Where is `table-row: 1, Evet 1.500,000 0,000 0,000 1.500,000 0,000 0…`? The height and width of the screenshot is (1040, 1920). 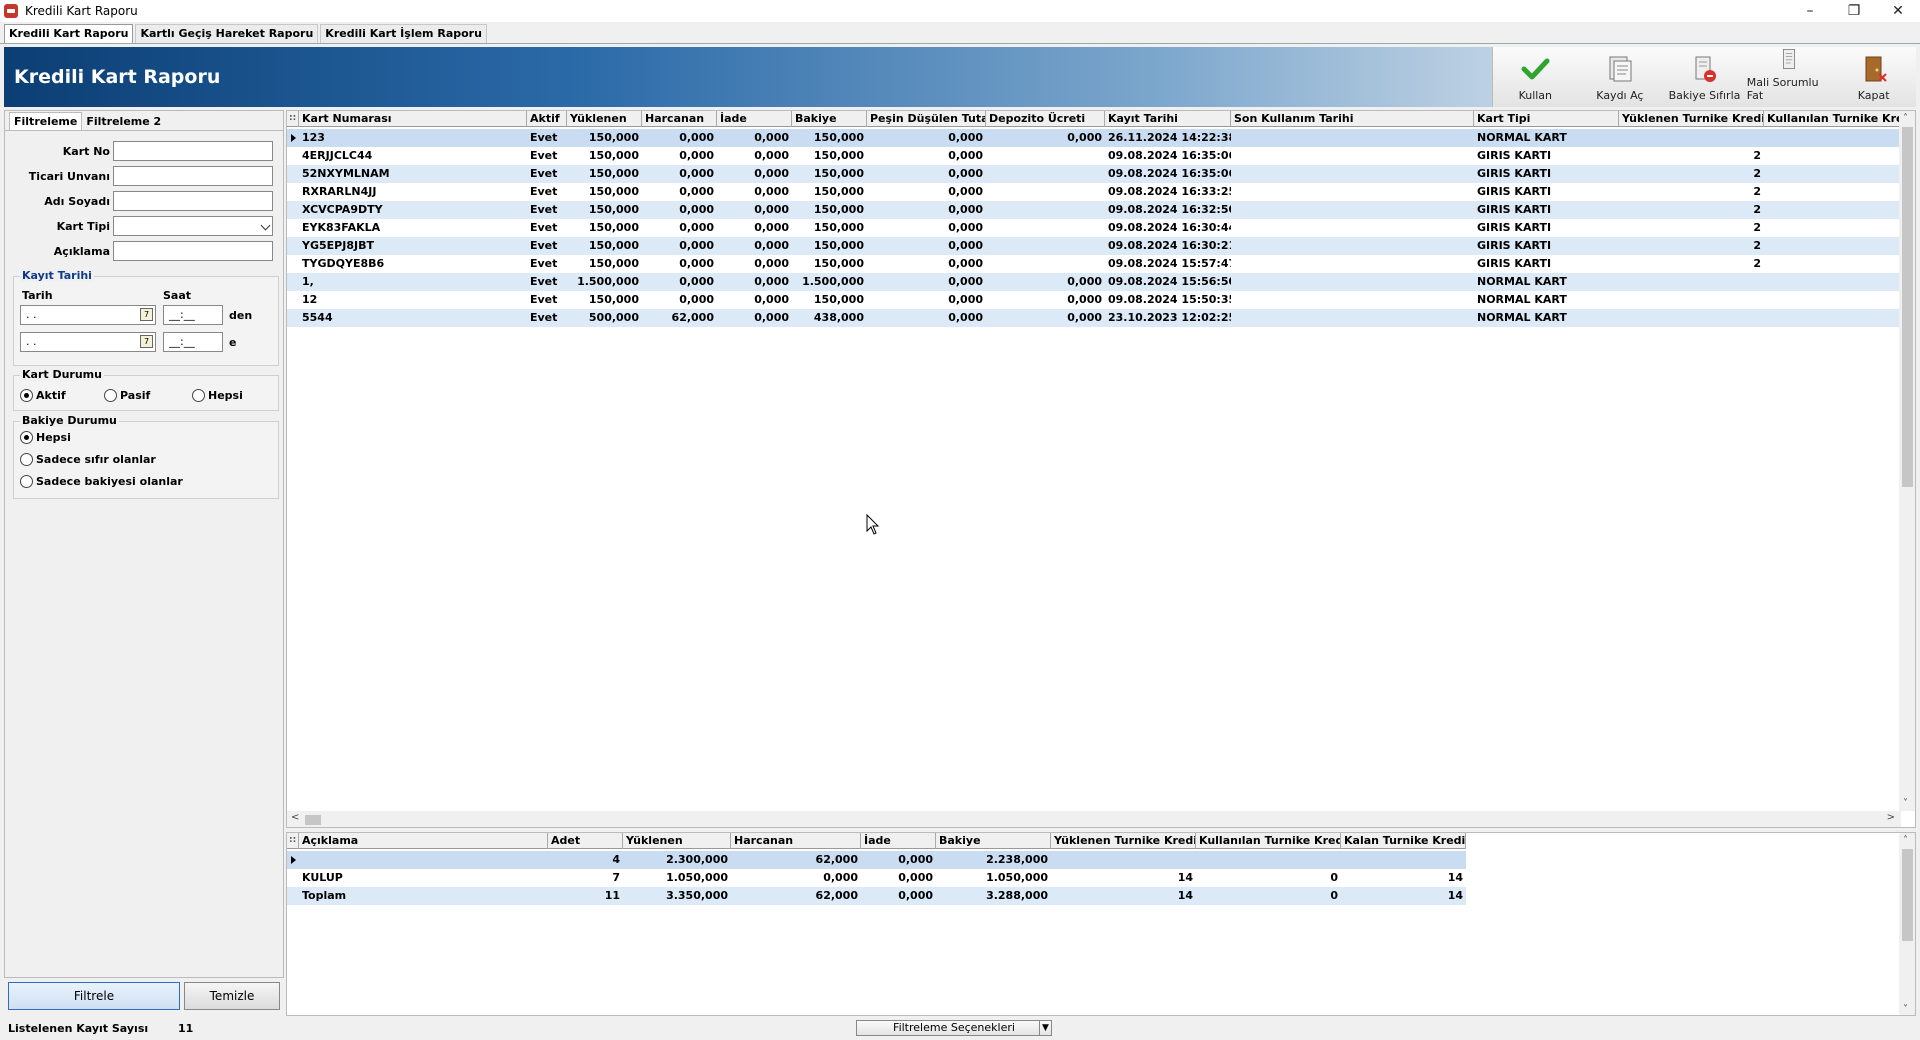 table-row: 1, Evet 1.500,000 0,000 0,000 1.500,000 0,000 0… is located at coordinates (1101, 282).